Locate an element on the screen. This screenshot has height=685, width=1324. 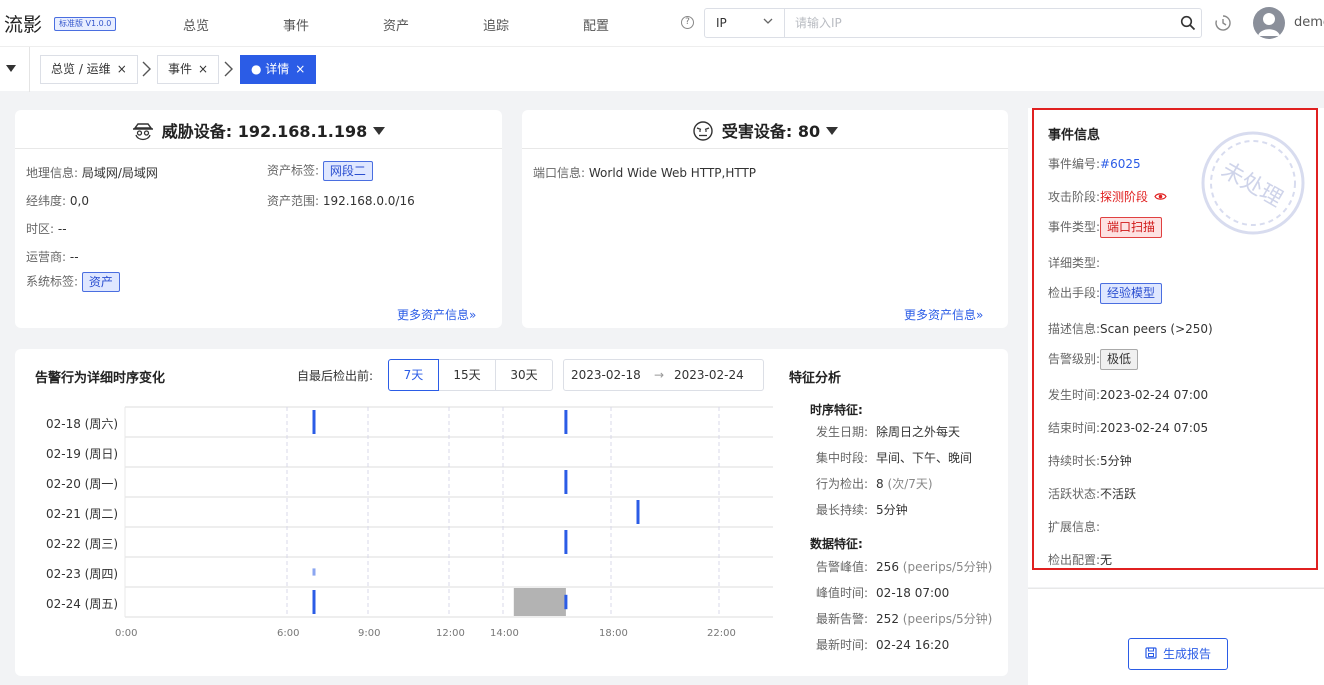
attack-stage-value: 探测阶段 is located at coordinates (1124, 197).